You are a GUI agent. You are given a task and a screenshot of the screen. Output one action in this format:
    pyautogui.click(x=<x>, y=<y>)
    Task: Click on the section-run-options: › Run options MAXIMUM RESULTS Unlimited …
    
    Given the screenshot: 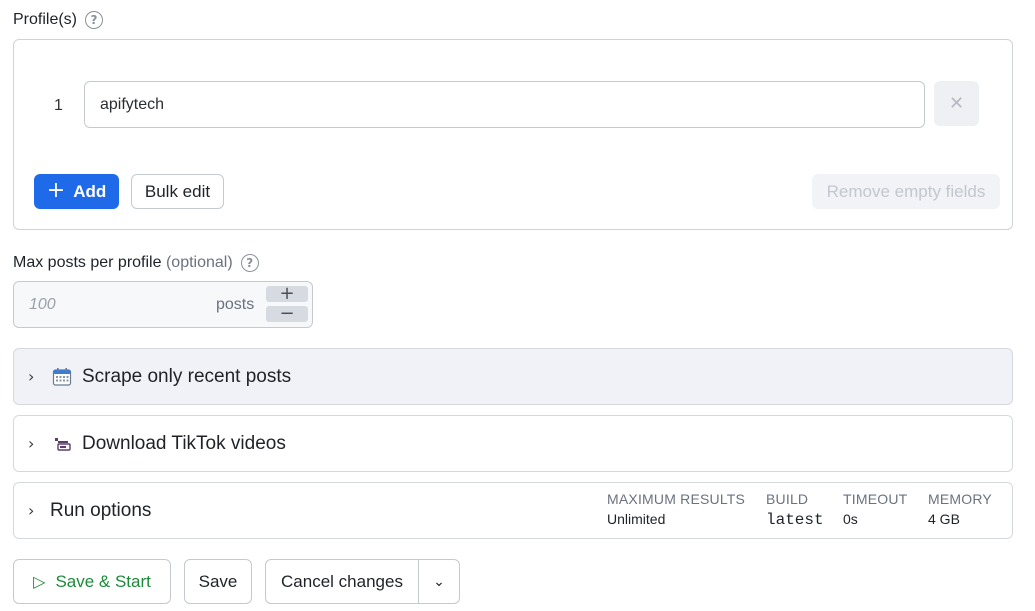 What is the action you would take?
    pyautogui.click(x=513, y=510)
    